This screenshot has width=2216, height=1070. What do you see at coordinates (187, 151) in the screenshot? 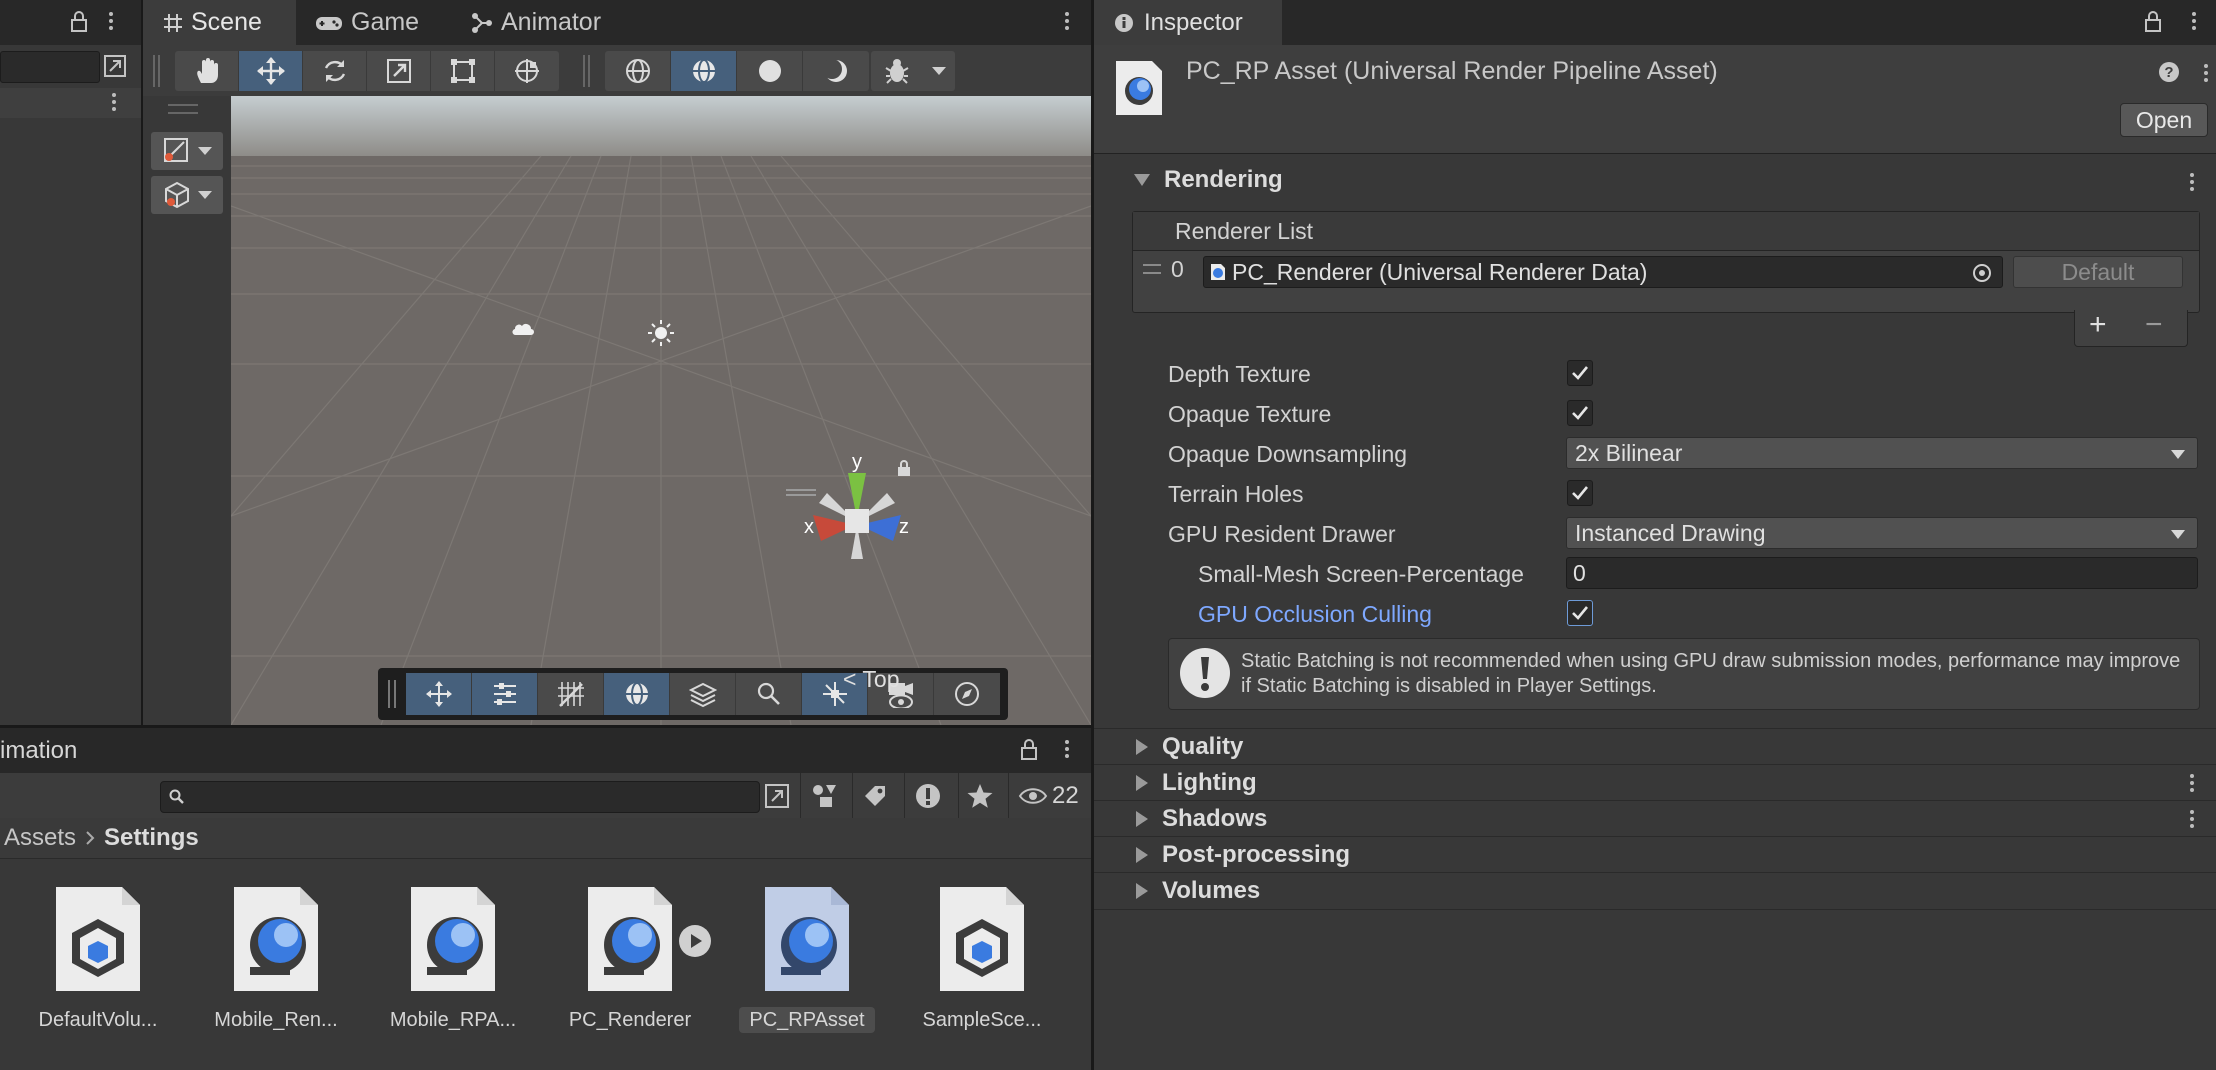
I see `draw-mode-dropdown` at bounding box center [187, 151].